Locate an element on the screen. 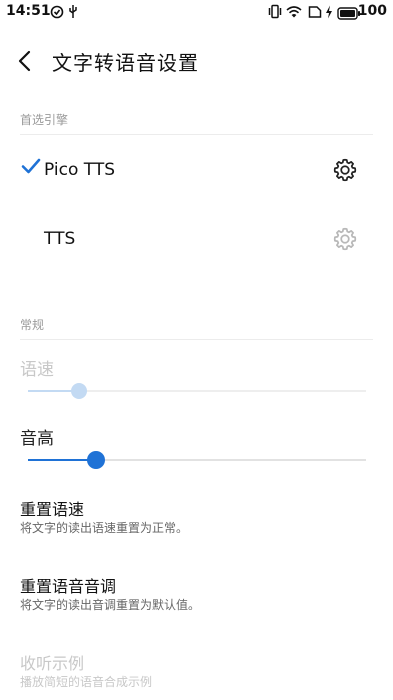  item-title: 收听示例 is located at coordinates (52, 663).